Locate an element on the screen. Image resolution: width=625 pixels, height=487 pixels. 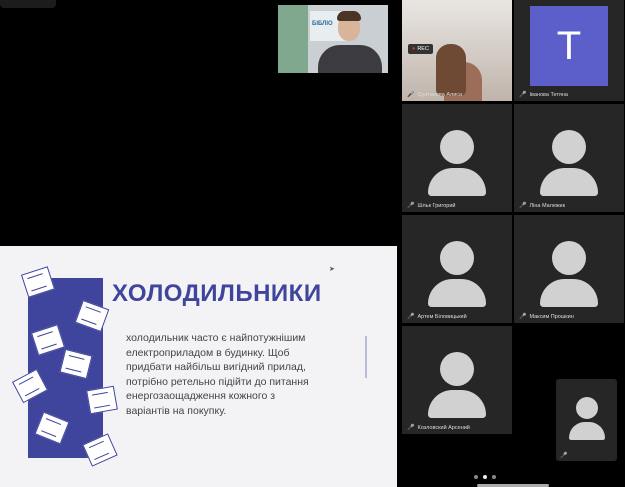
active-speaker-video: БІБЛІО is located at coordinates (333, 39).